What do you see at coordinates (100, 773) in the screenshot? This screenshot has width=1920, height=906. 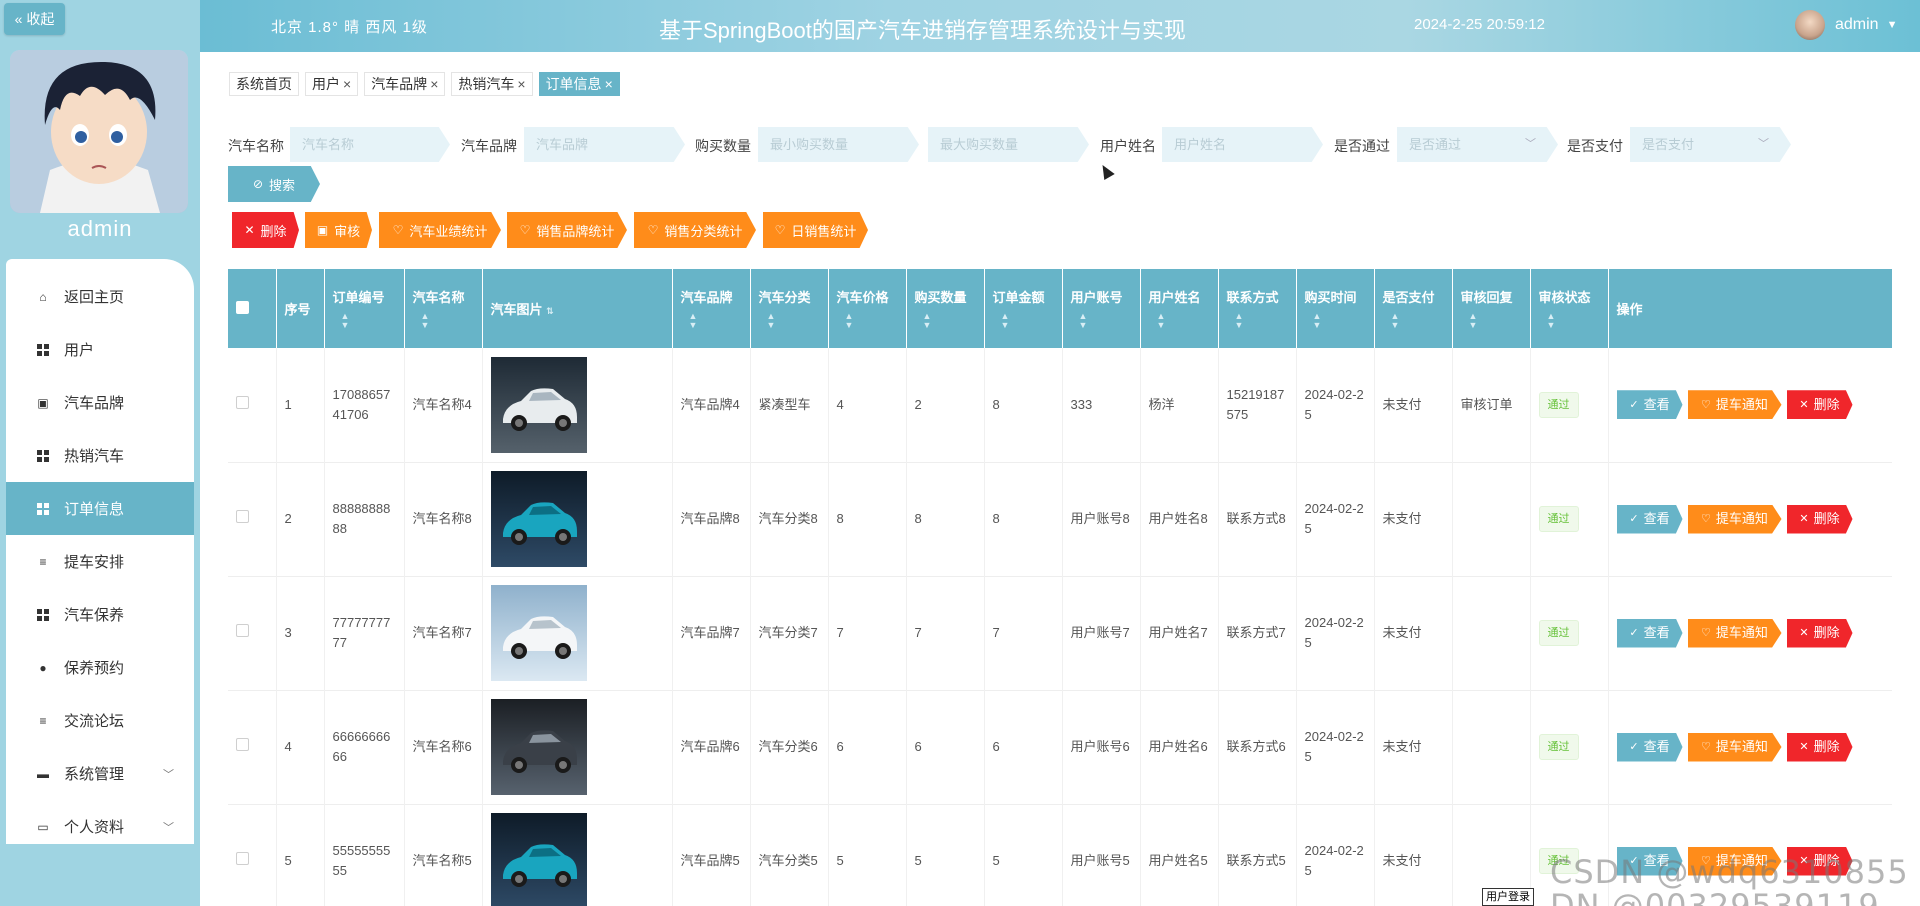 I see `sidebar-item-system: ▬ 系统管理 ﹀` at bounding box center [100, 773].